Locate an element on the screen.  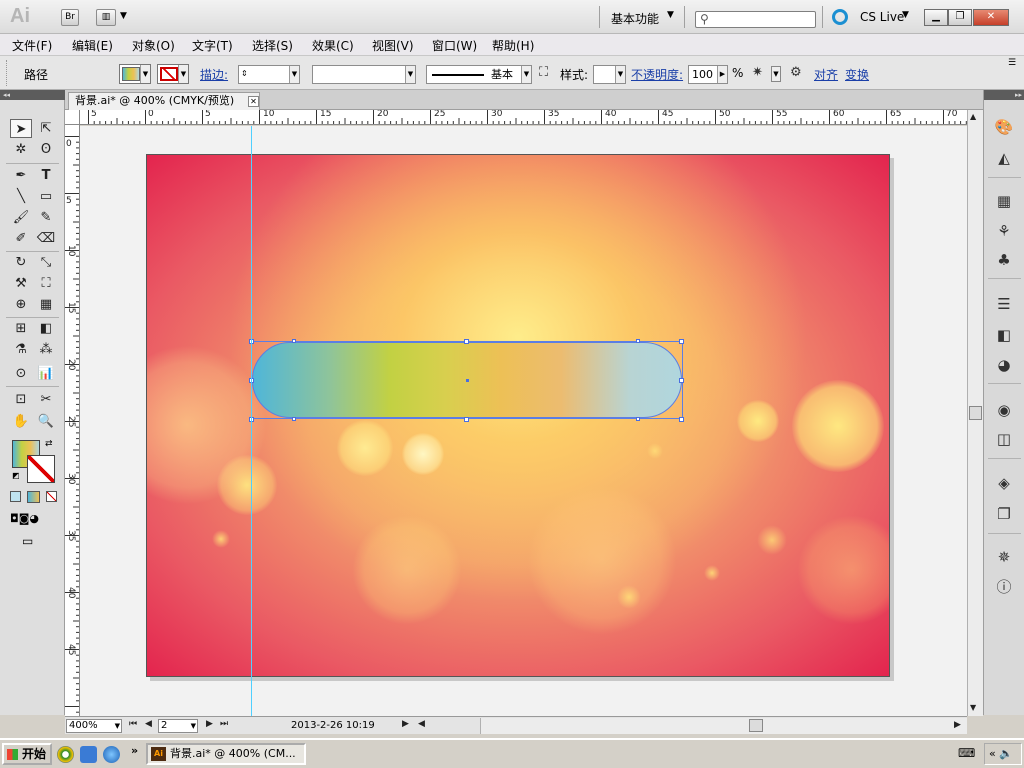
first-artboard-icon: ⏮ is located at coordinates (133, 724).